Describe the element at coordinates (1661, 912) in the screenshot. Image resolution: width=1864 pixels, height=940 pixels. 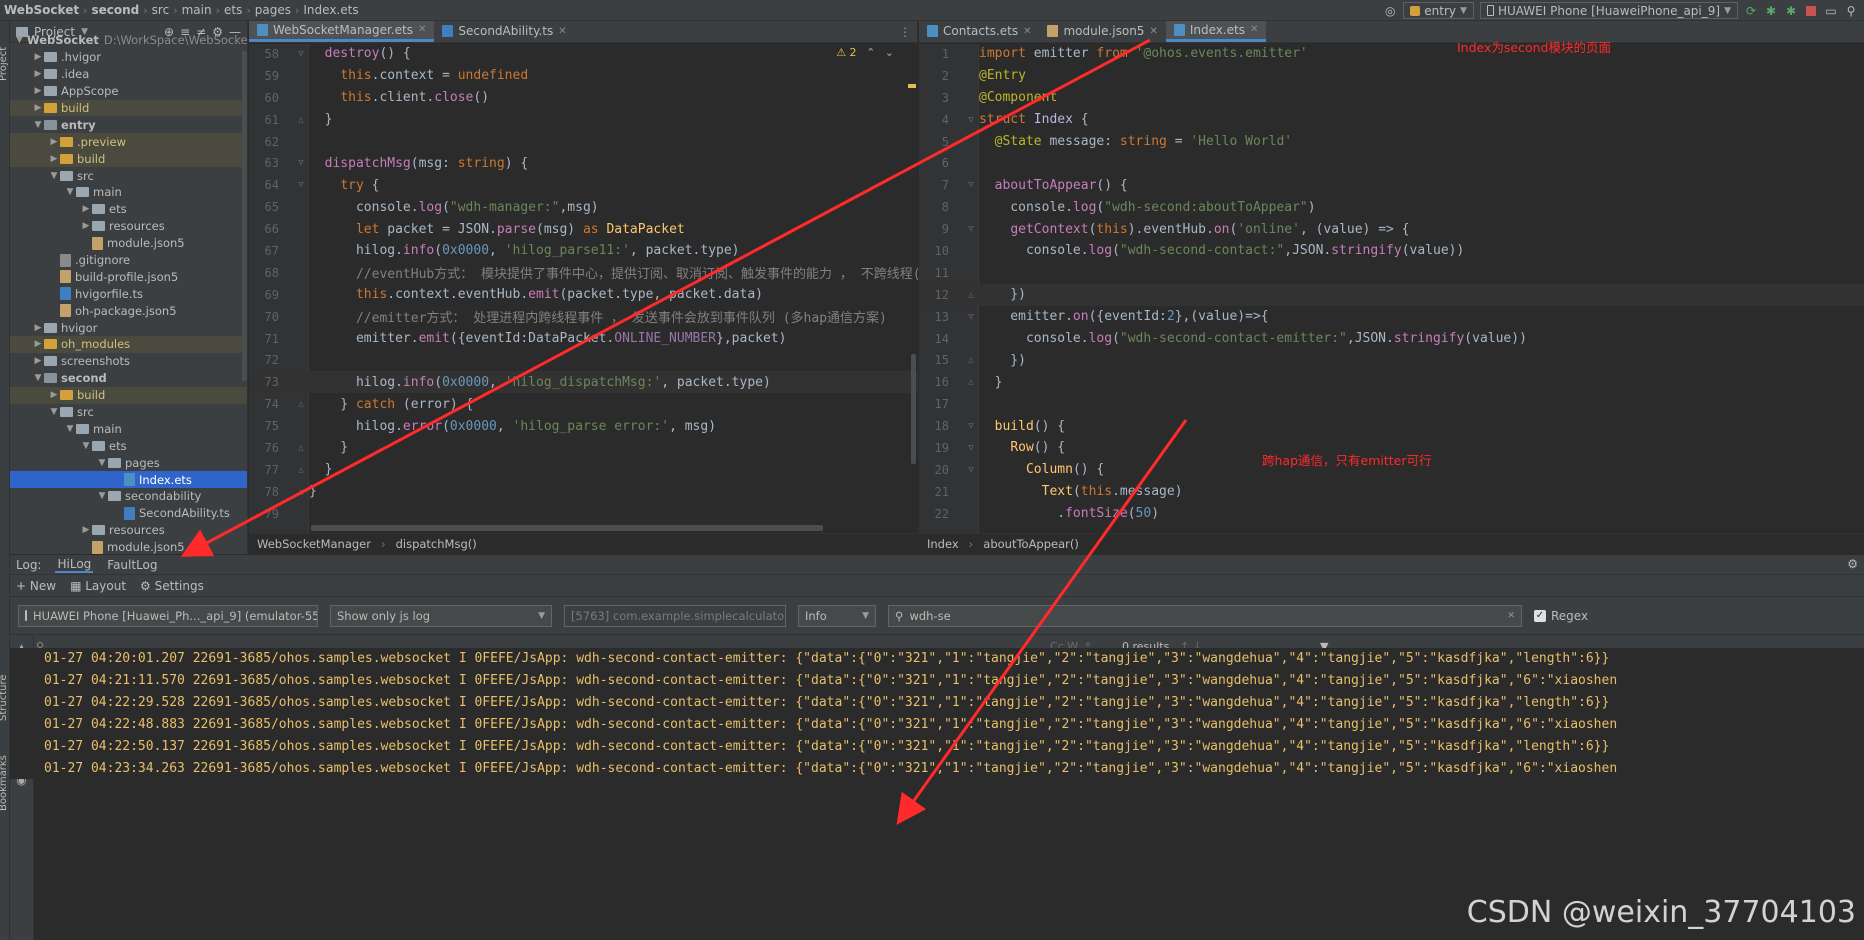
I see `watermark: CSDN @weixin_37704103` at that location.